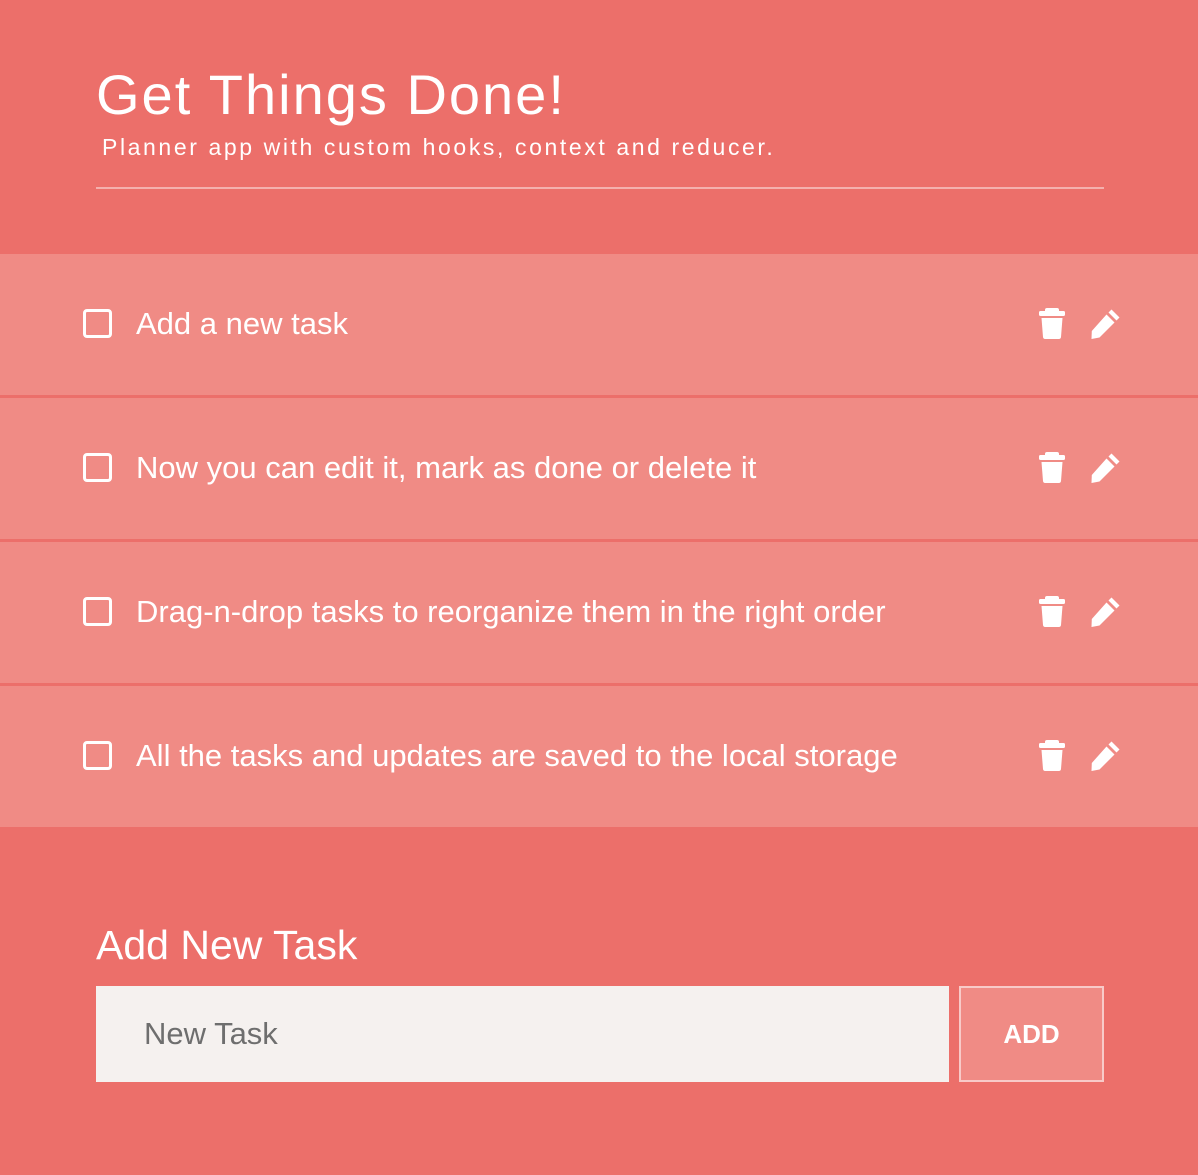 This screenshot has width=1198, height=1175. What do you see at coordinates (1031, 1034) in the screenshot?
I see `add-task-button: ADD` at bounding box center [1031, 1034].